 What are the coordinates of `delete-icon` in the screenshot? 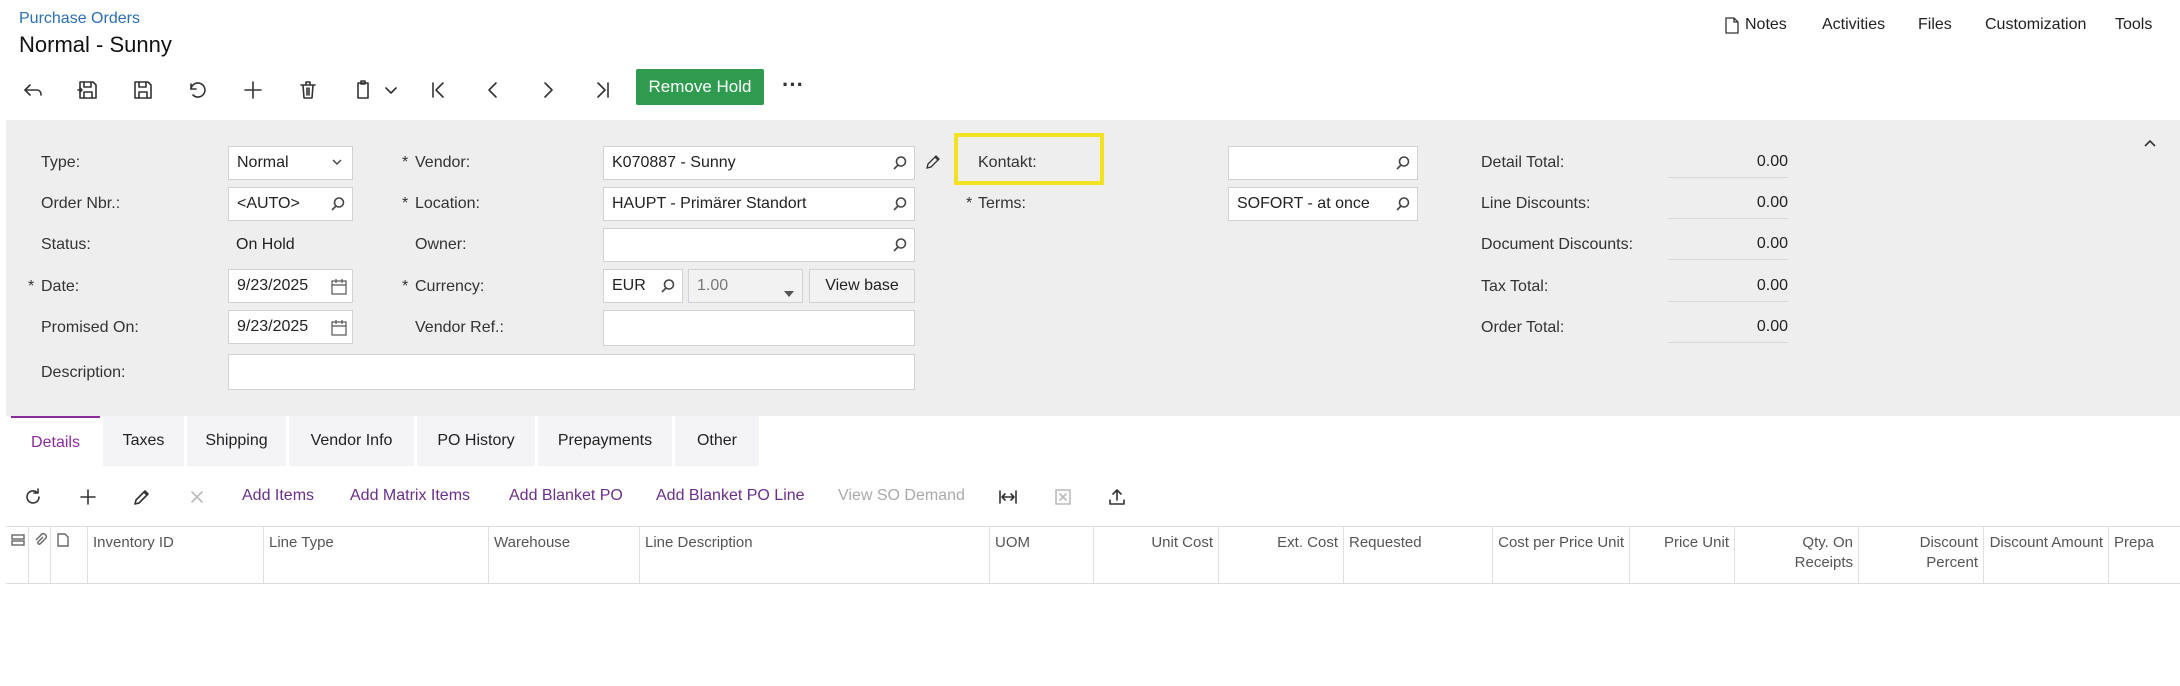 It's located at (308, 90).